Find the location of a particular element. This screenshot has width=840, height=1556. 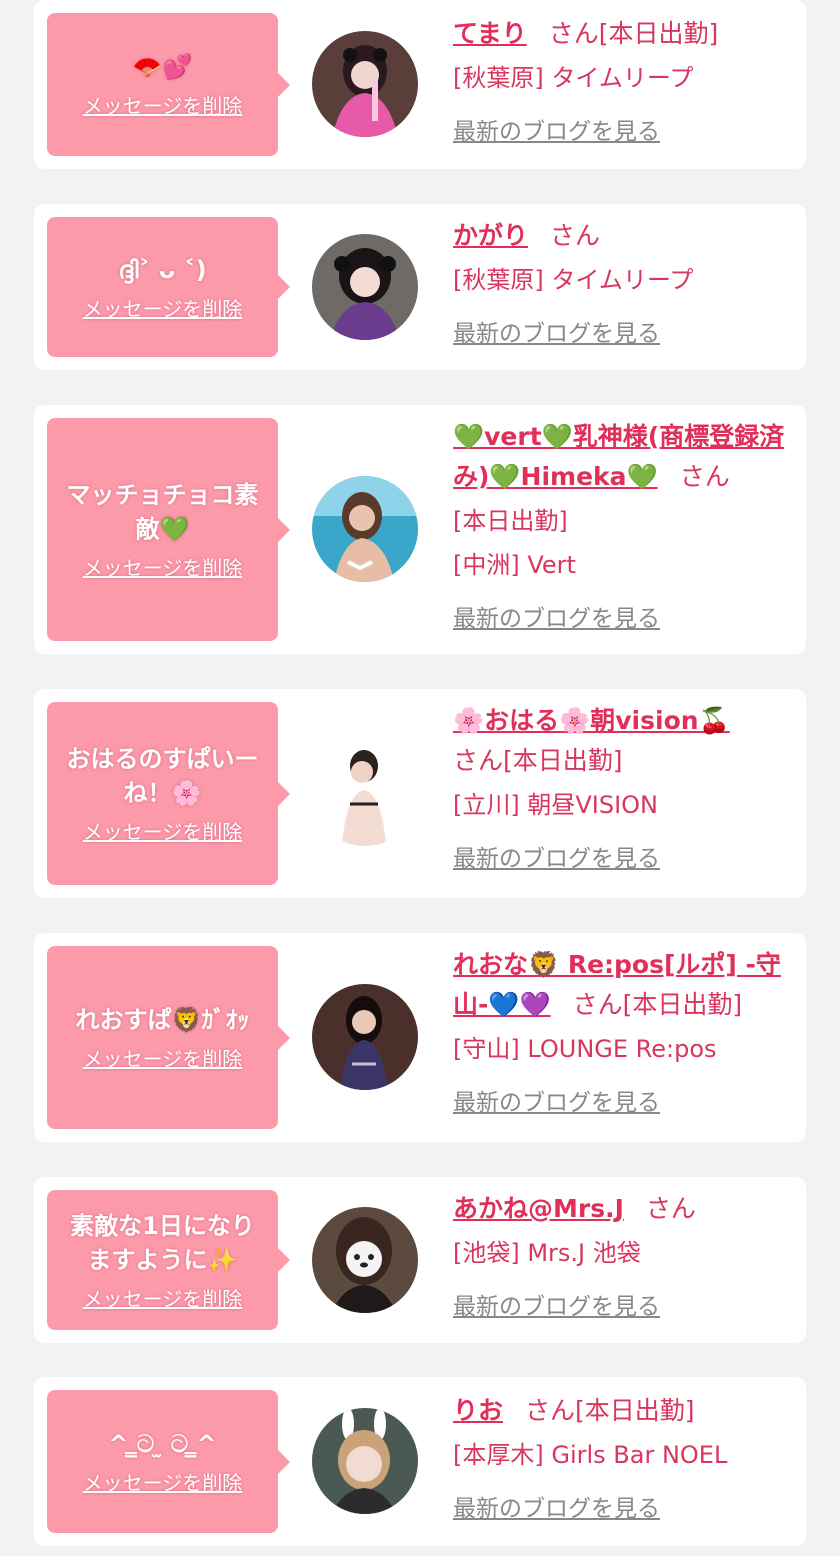

message-bubble: おはるのすぱいーね！🌸 メッセージを削除 is located at coordinates (168, 793).